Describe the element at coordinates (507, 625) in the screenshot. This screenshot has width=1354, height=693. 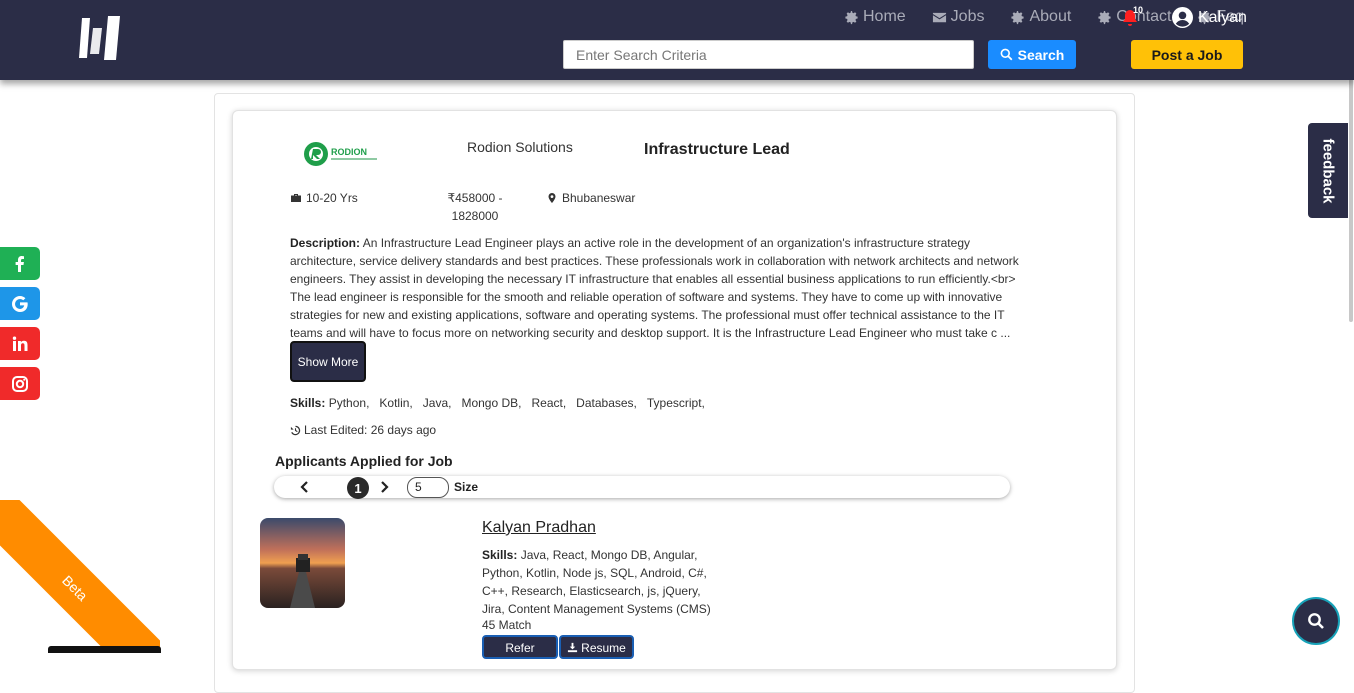
I see `match-score: 45 Match` at that location.